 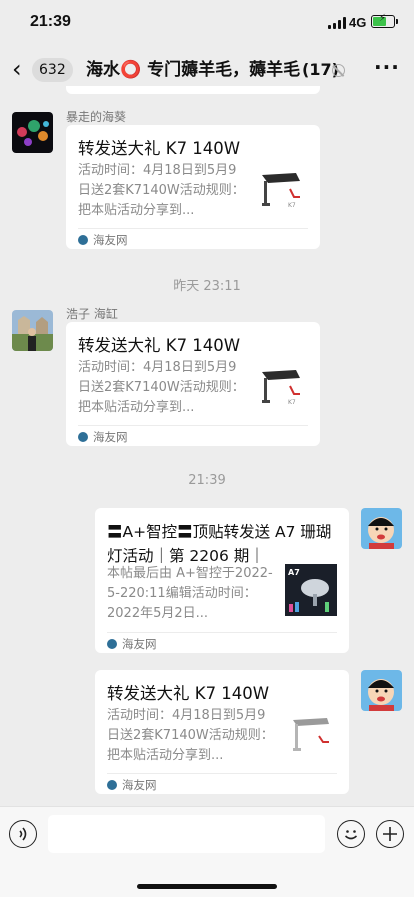 What do you see at coordinates (207, 480) in the screenshot?
I see `message-timestamp: 21:39` at bounding box center [207, 480].